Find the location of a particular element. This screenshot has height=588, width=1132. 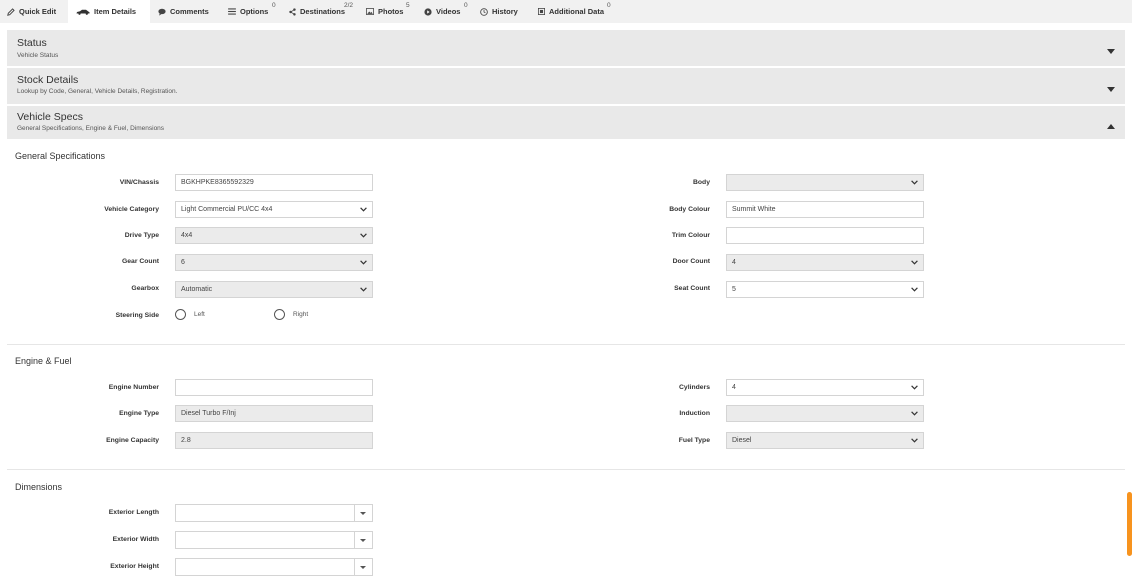

fuel-type-label: Fuel Type is located at coordinates (694, 440).